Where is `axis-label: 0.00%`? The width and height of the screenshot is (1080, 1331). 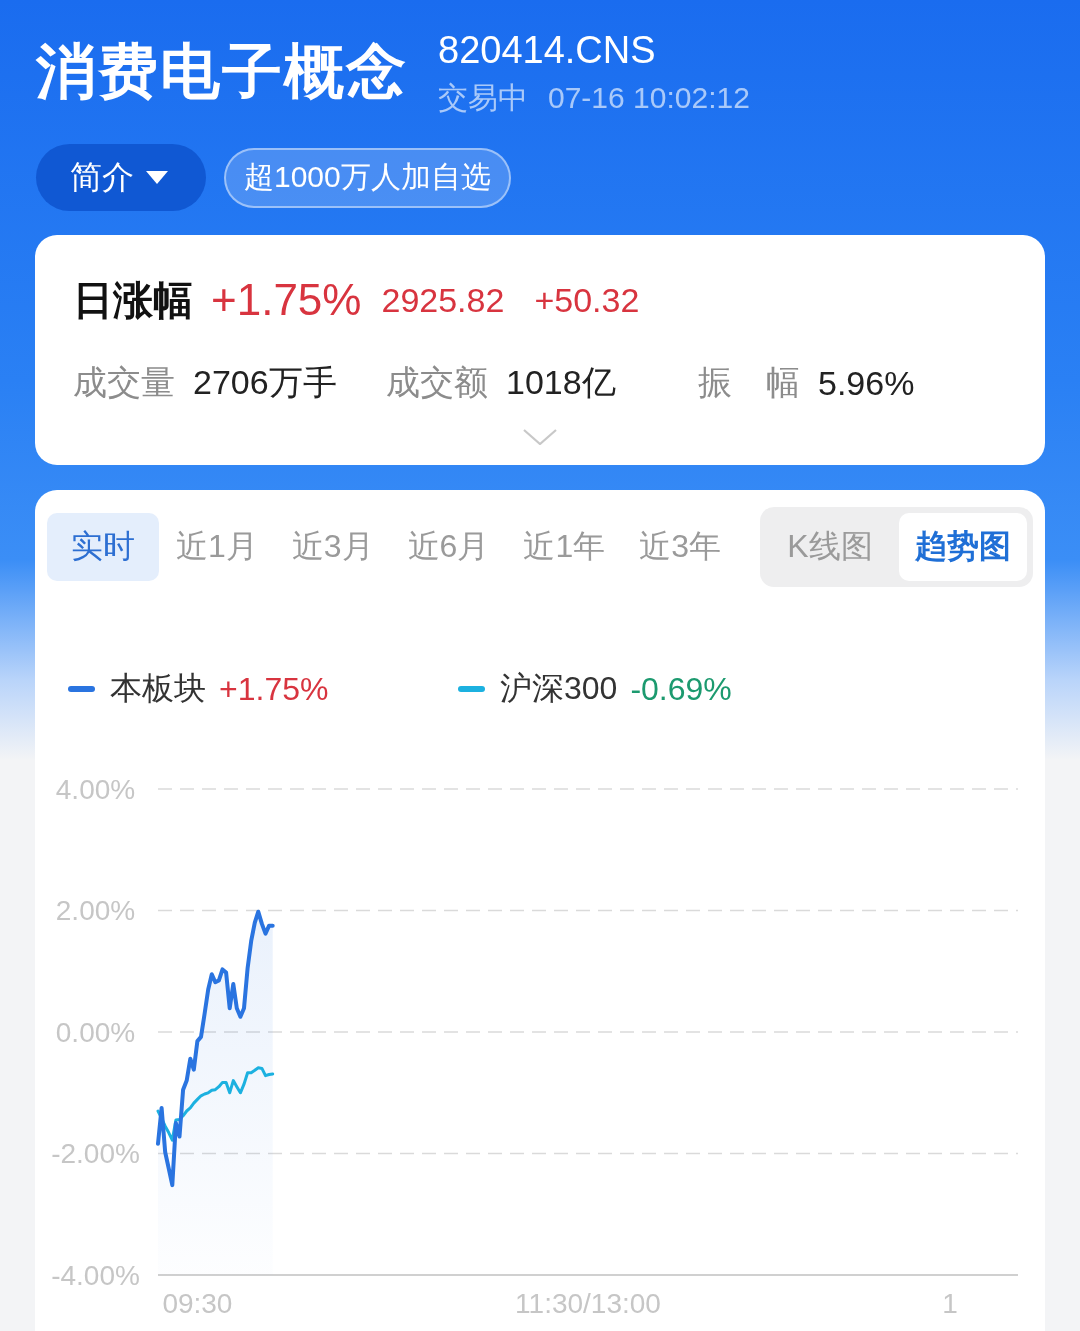
axis-label: 0.00% is located at coordinates (95, 1032).